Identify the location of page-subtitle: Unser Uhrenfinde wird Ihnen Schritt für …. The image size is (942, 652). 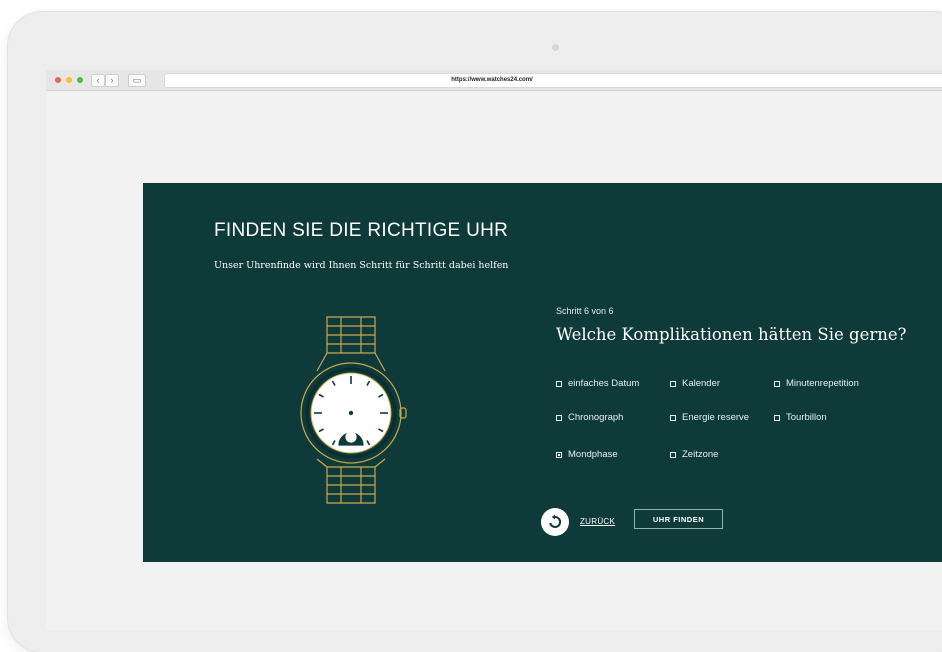
(361, 265).